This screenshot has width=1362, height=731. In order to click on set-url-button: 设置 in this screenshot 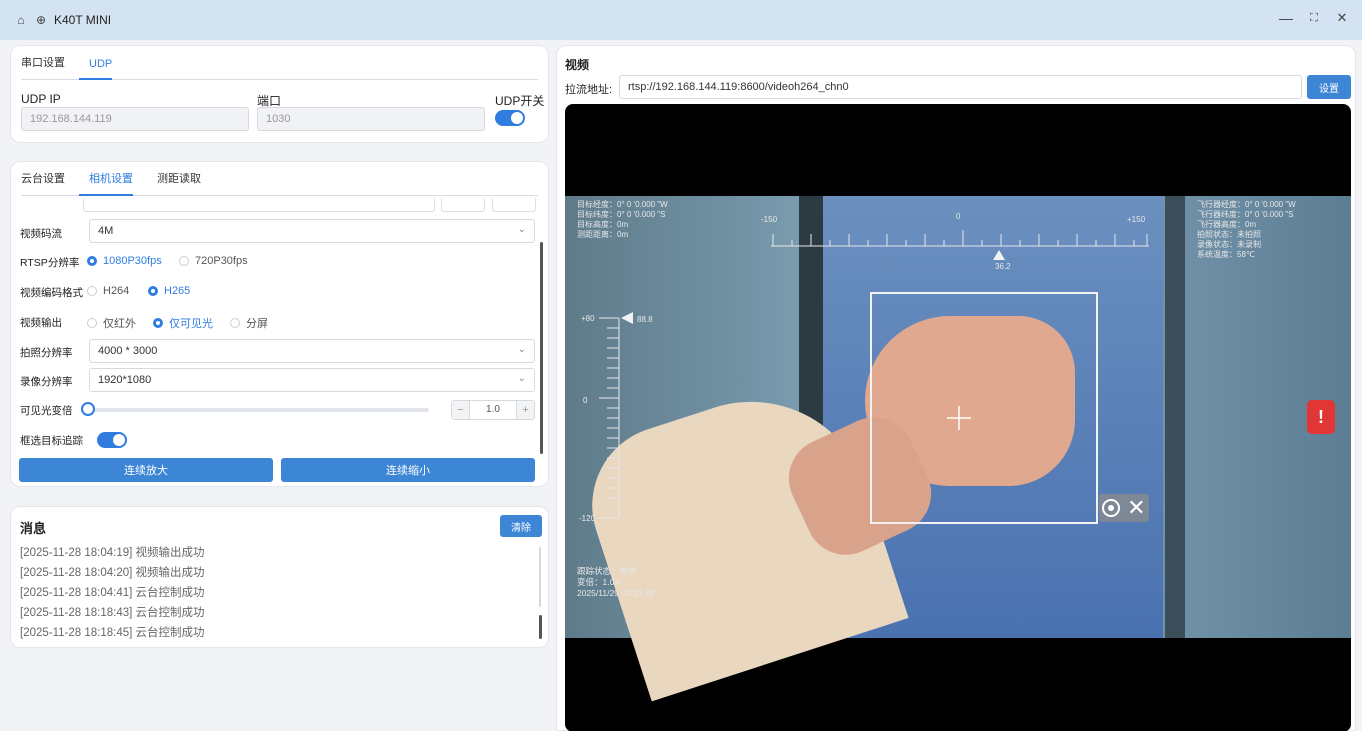, I will do `click(1329, 87)`.